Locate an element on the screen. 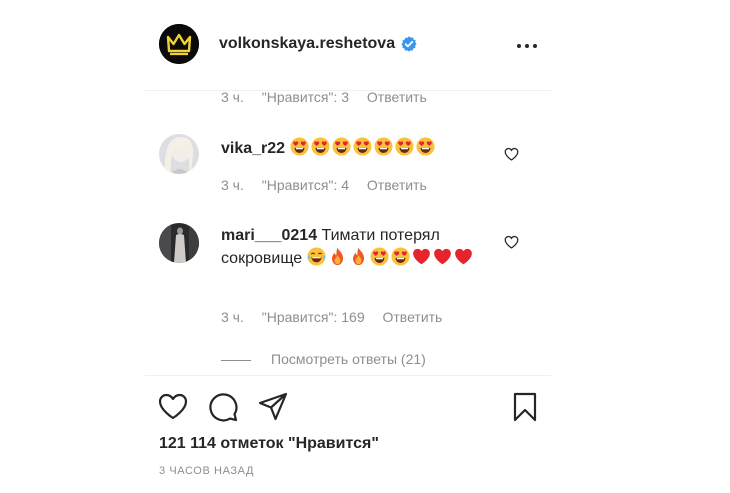 The height and width of the screenshot is (493, 730). crown-logo-icon is located at coordinates (179, 44).